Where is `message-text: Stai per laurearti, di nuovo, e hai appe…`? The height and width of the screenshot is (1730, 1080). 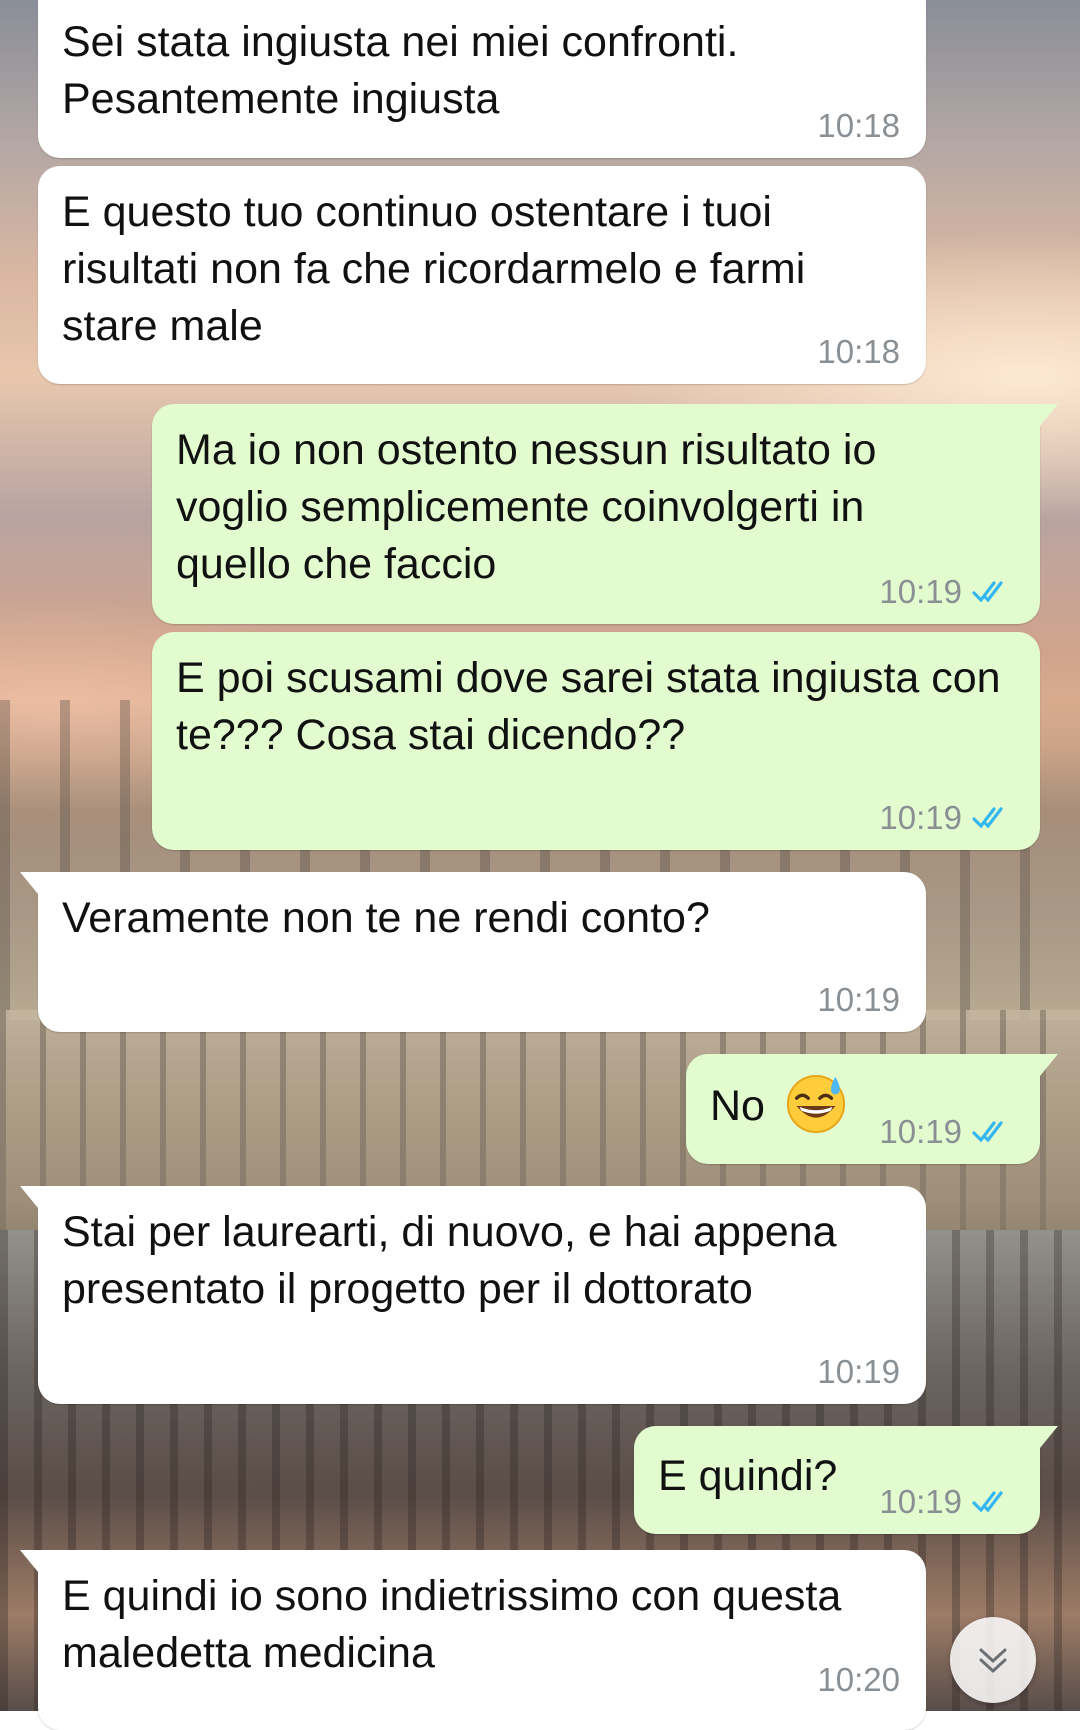 message-text: Stai per laurearti, di nuovo, e hai appe… is located at coordinates (449, 1260).